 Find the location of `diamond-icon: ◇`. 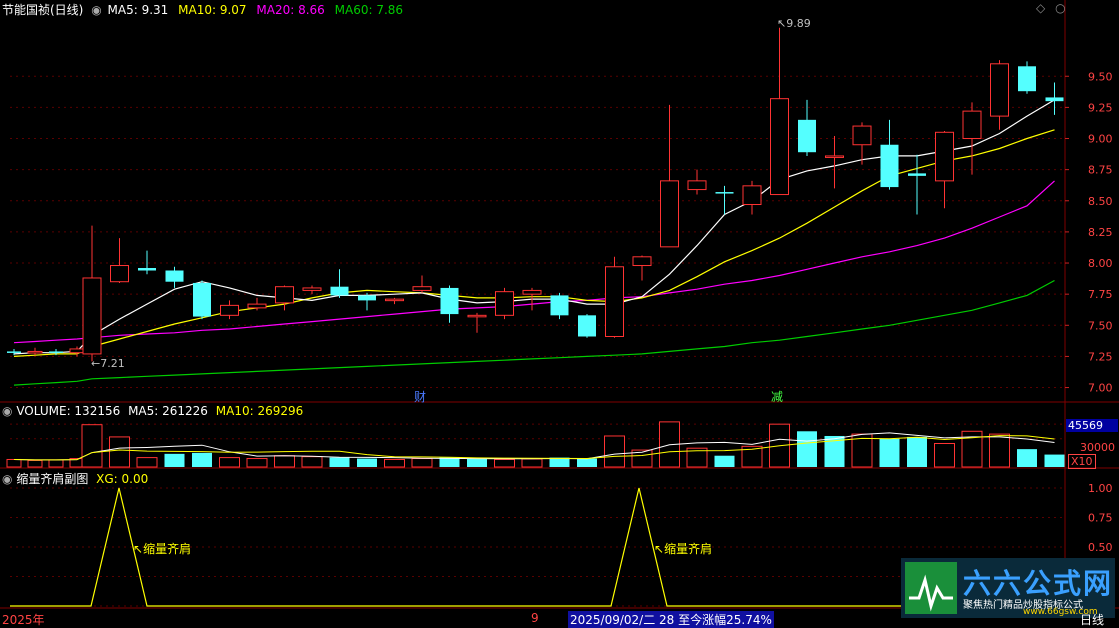

diamond-icon: ◇ is located at coordinates (1040, 8).